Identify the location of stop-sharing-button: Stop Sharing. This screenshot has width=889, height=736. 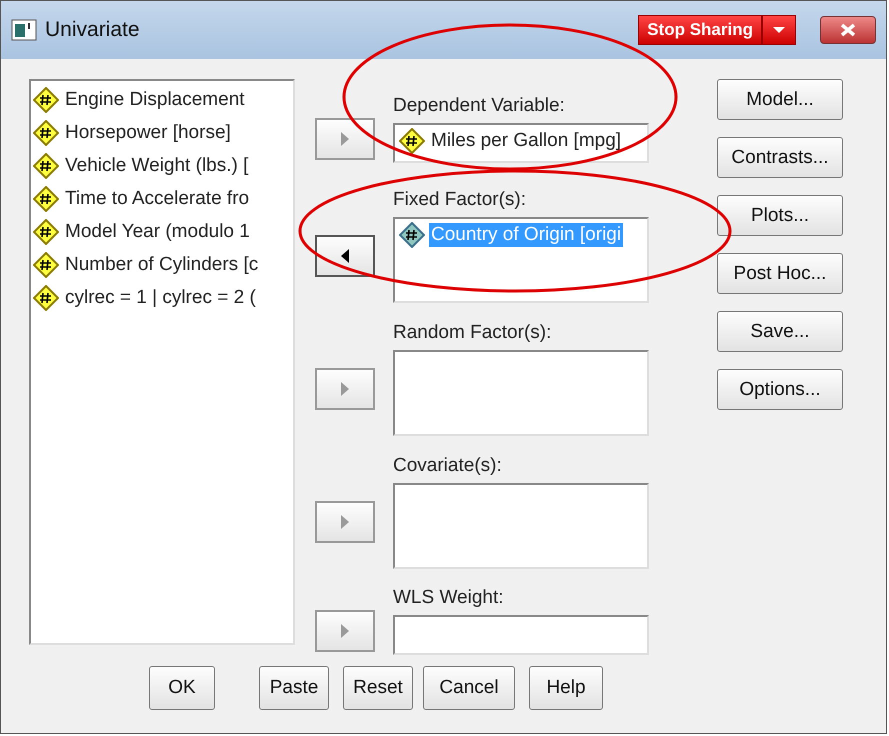
(700, 30).